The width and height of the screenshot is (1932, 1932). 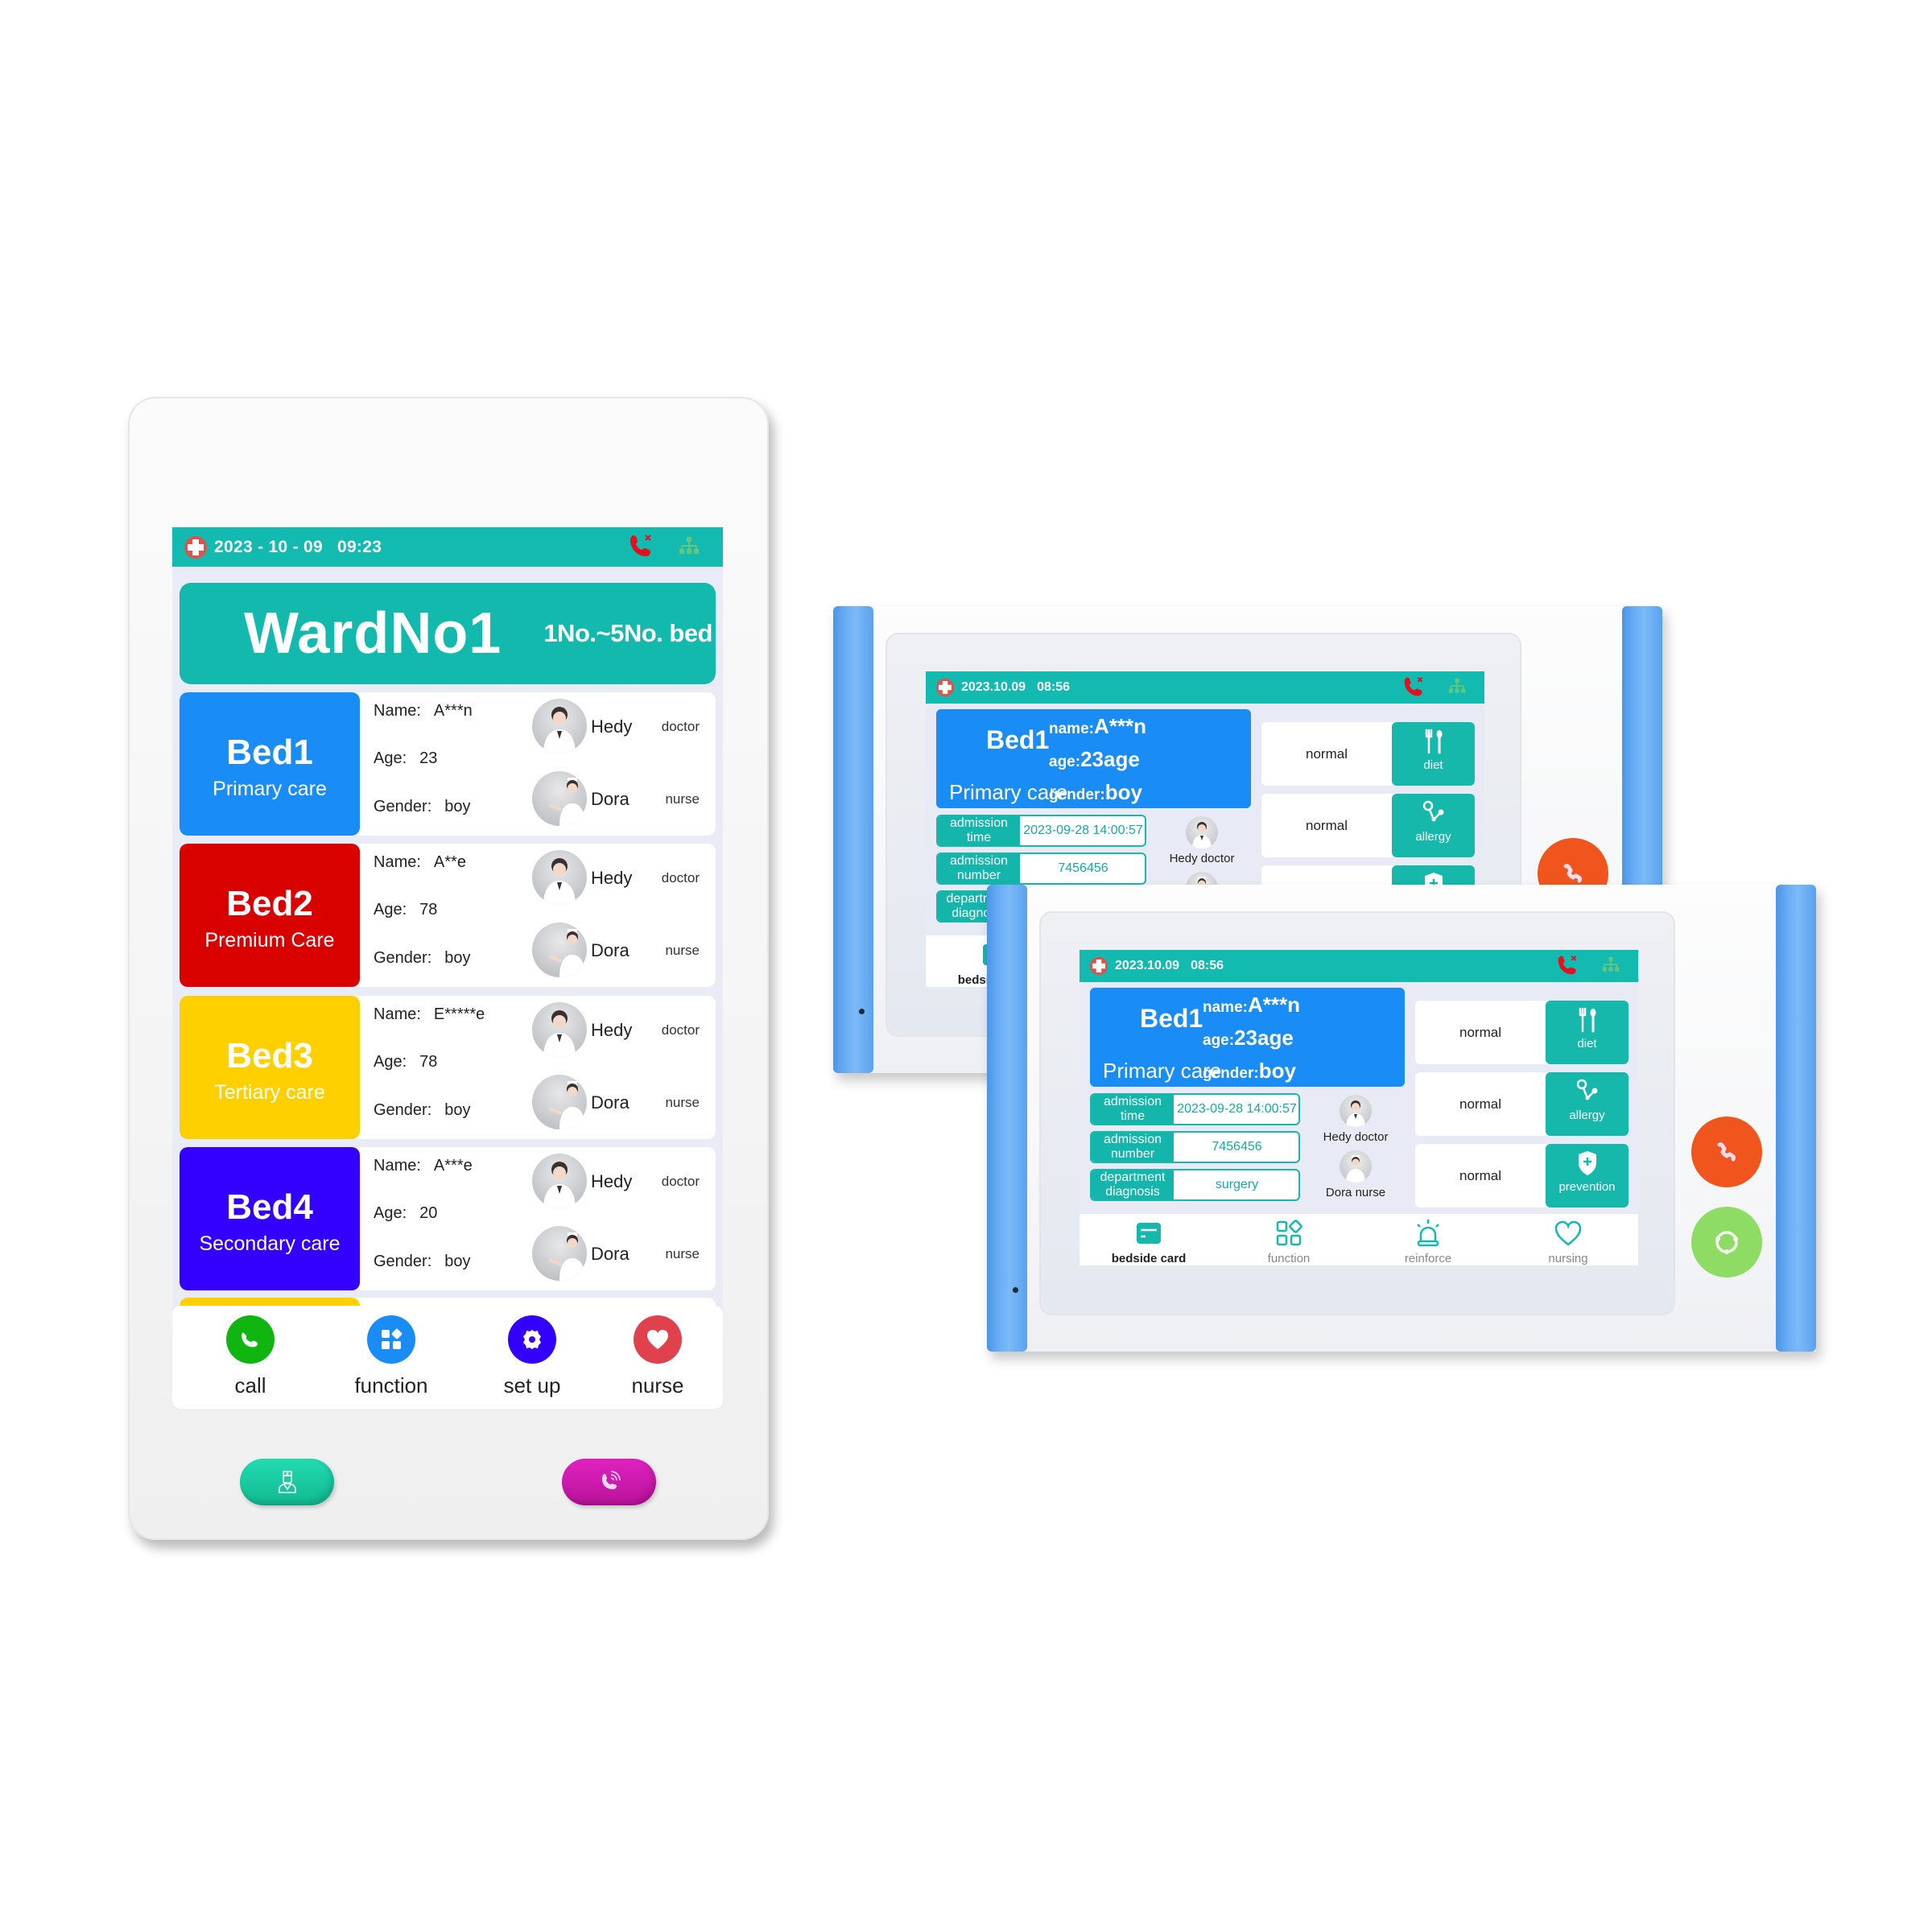 What do you see at coordinates (1568, 1233) in the screenshot?
I see `heart-outline-icon` at bounding box center [1568, 1233].